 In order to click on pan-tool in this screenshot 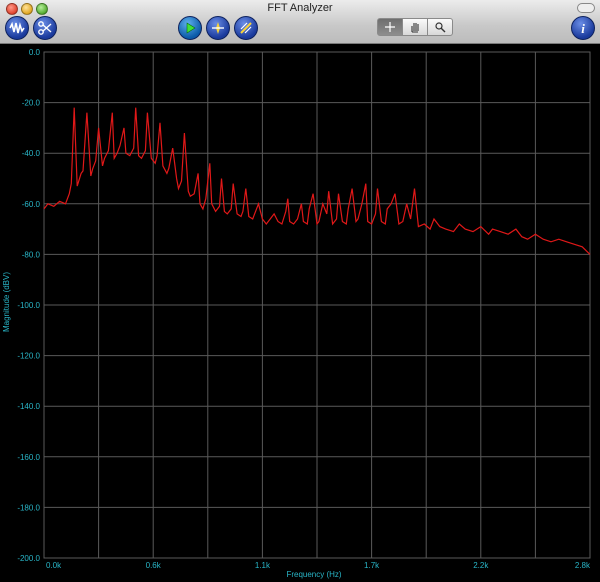, I will do `click(415, 27)`.